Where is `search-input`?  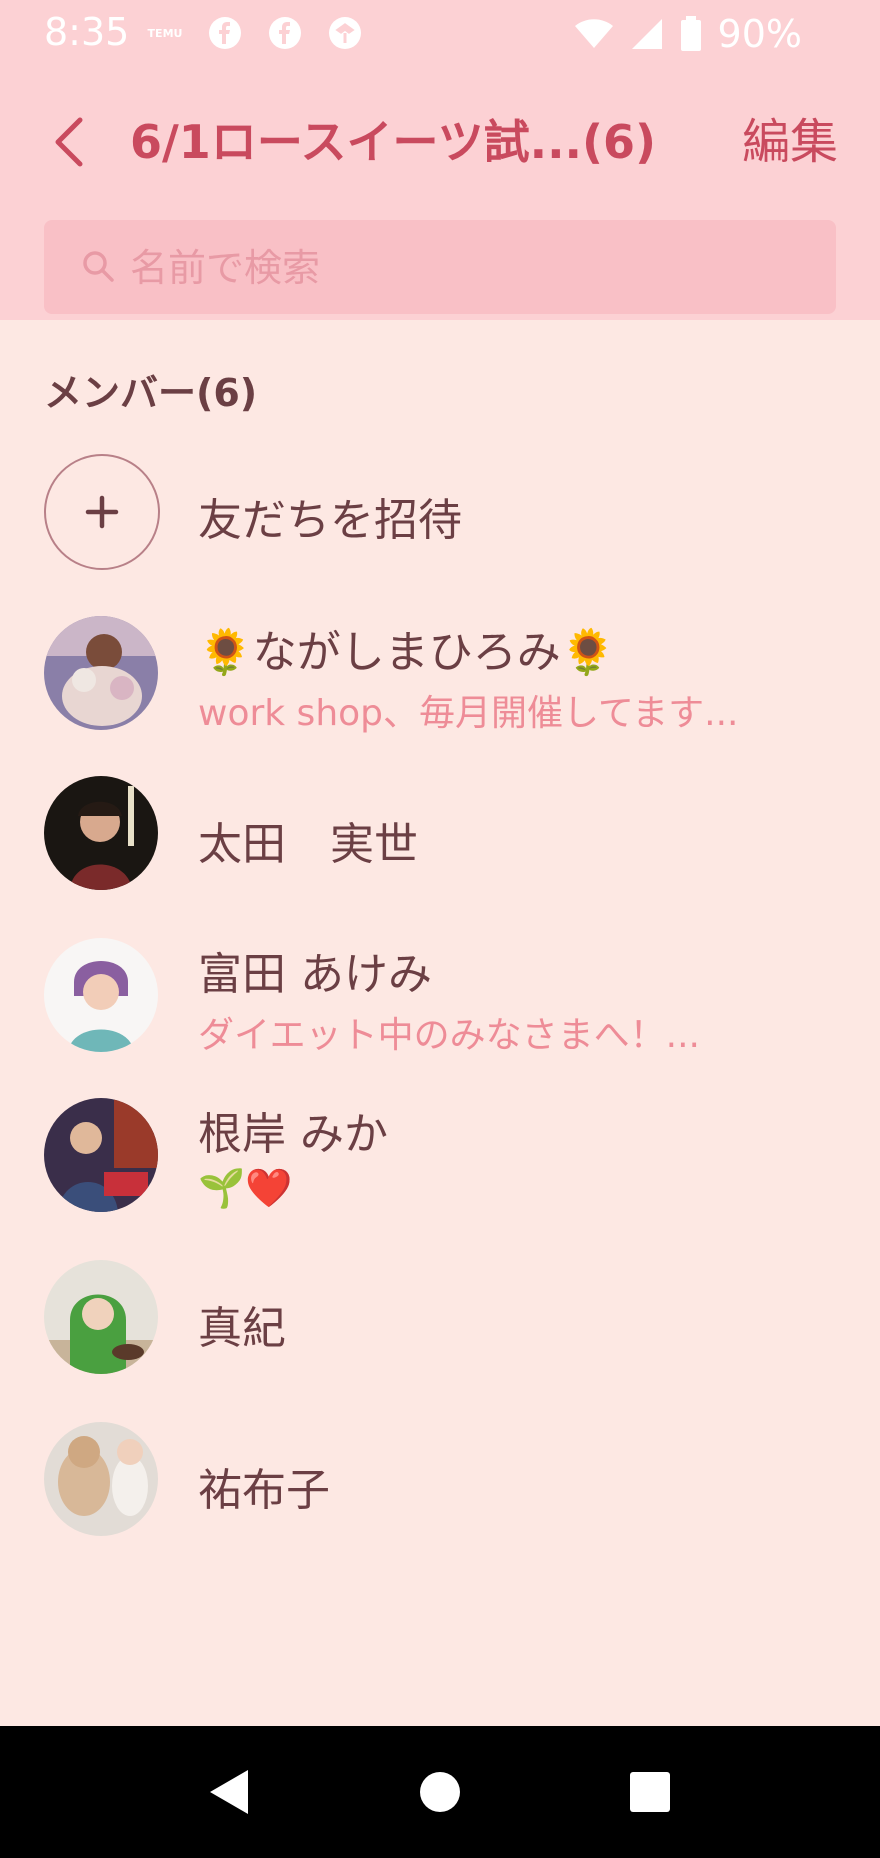 search-input is located at coordinates (470, 268).